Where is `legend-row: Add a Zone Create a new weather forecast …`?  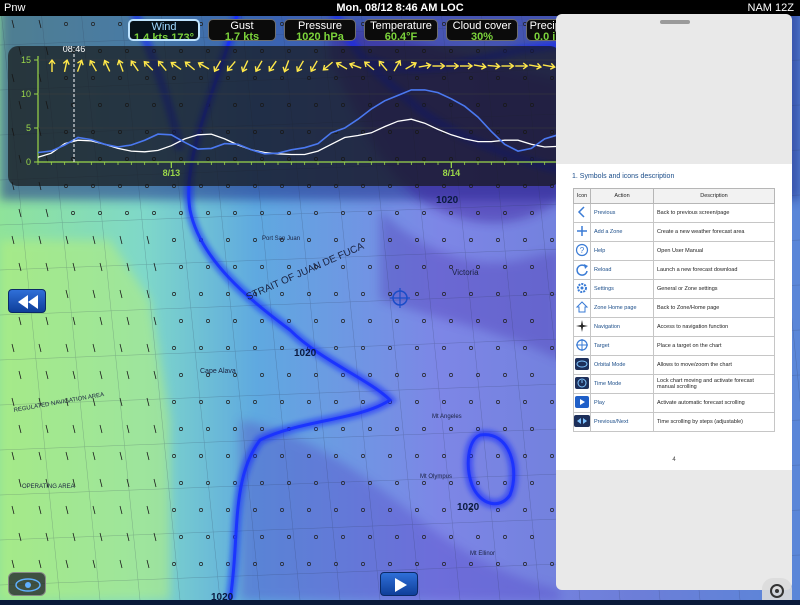
legend-row: Add a Zone Create a new weather forecast … is located at coordinates (674, 232).